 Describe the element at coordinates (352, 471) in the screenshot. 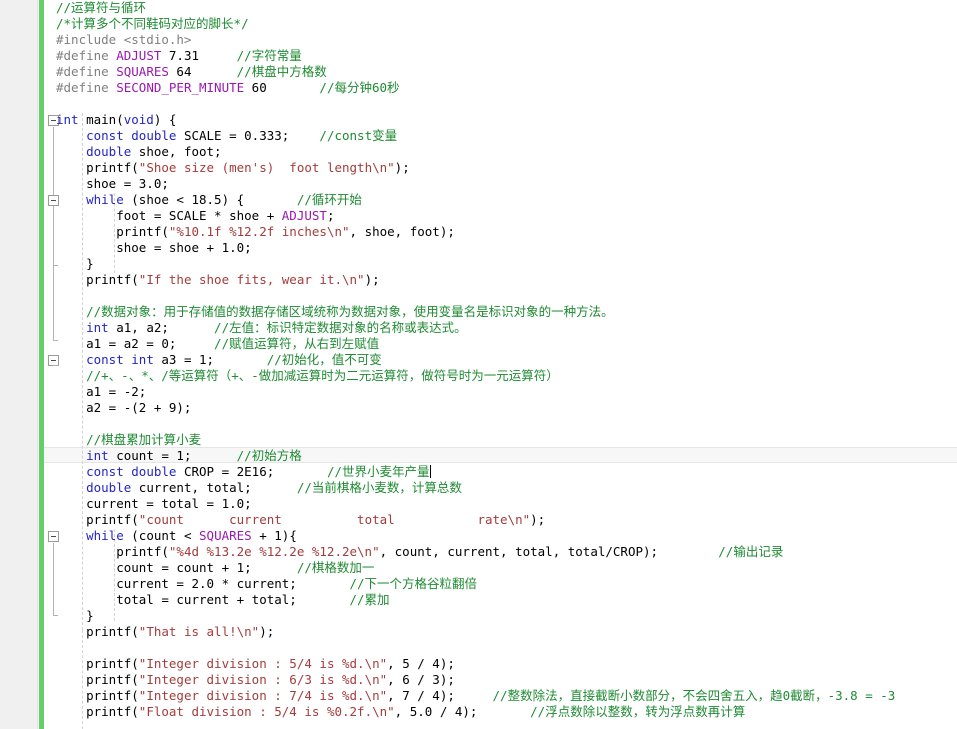

I see `code-token: //世界小麦年产量` at that location.